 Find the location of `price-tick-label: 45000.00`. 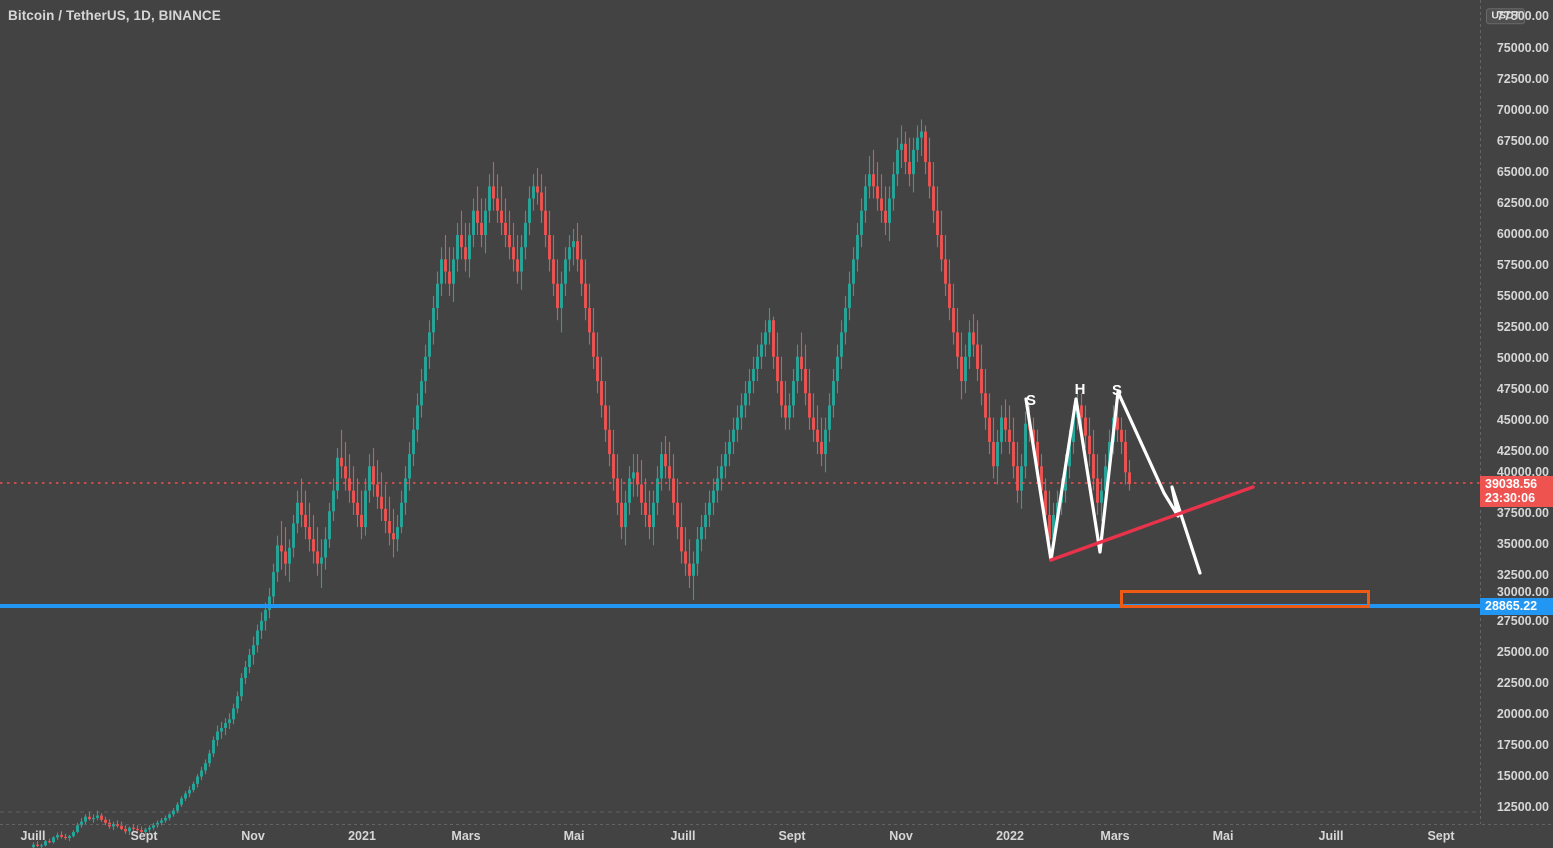

price-tick-label: 45000.00 is located at coordinates (1522, 420).